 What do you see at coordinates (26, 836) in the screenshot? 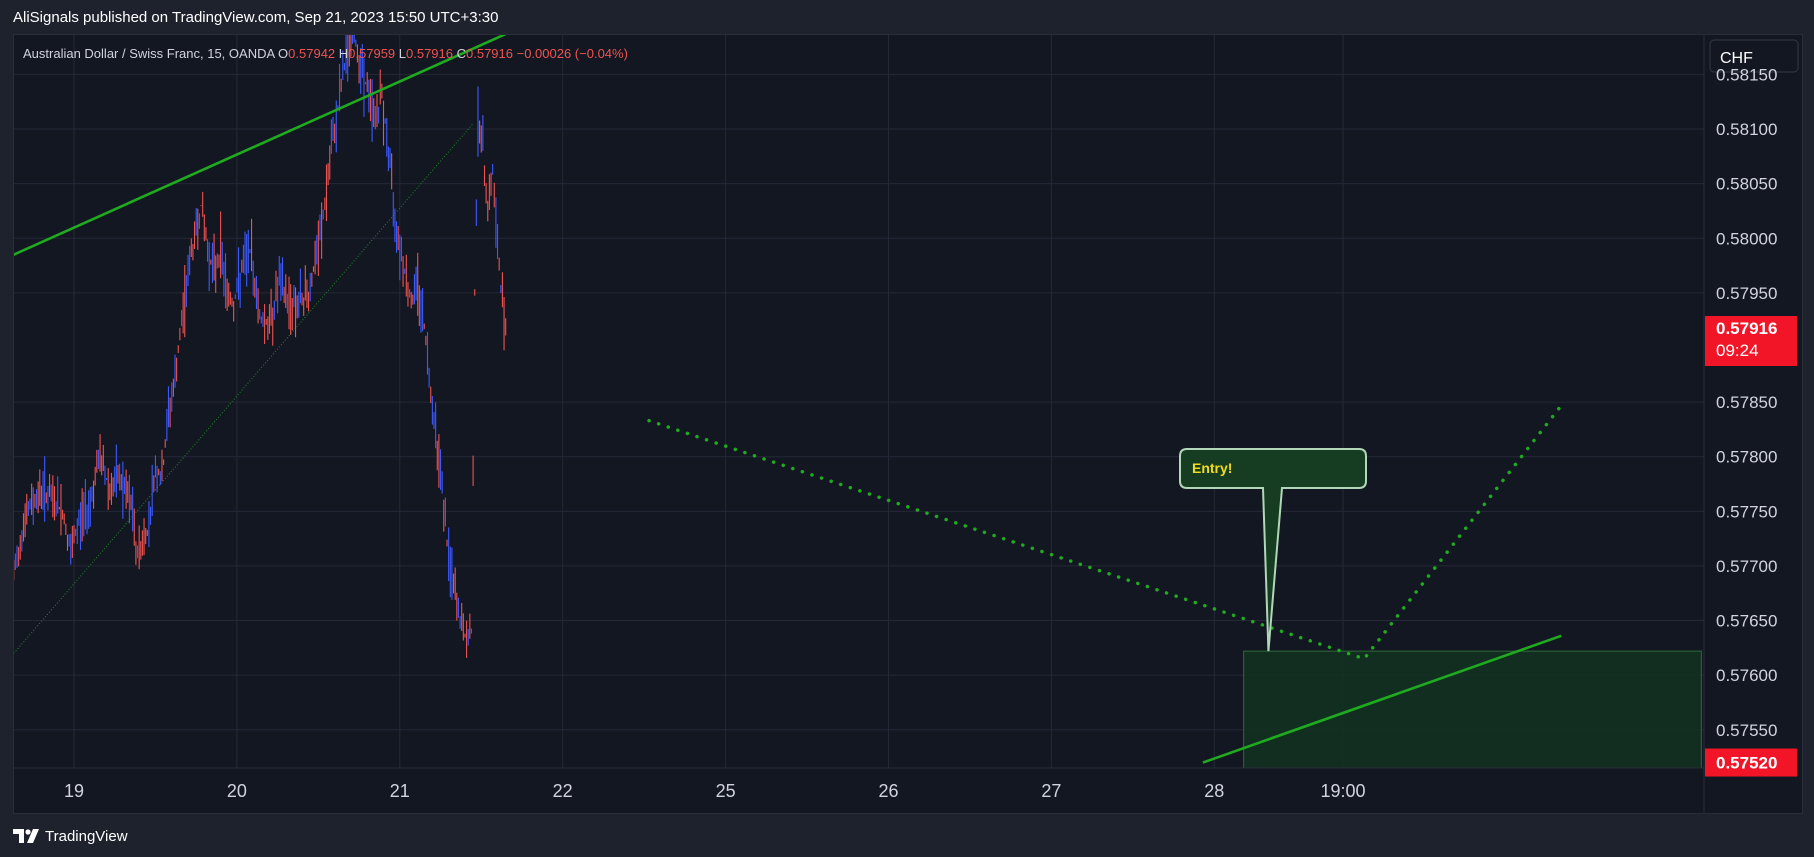
I see `tradingview-logo-icon` at bounding box center [26, 836].